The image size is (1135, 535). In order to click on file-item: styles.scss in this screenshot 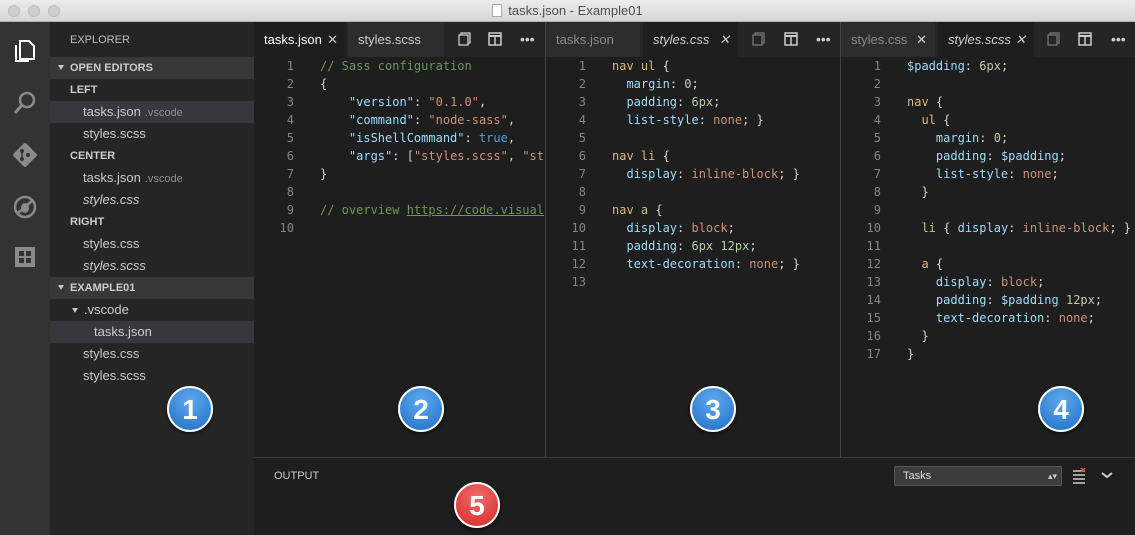, I will do `click(152, 376)`.